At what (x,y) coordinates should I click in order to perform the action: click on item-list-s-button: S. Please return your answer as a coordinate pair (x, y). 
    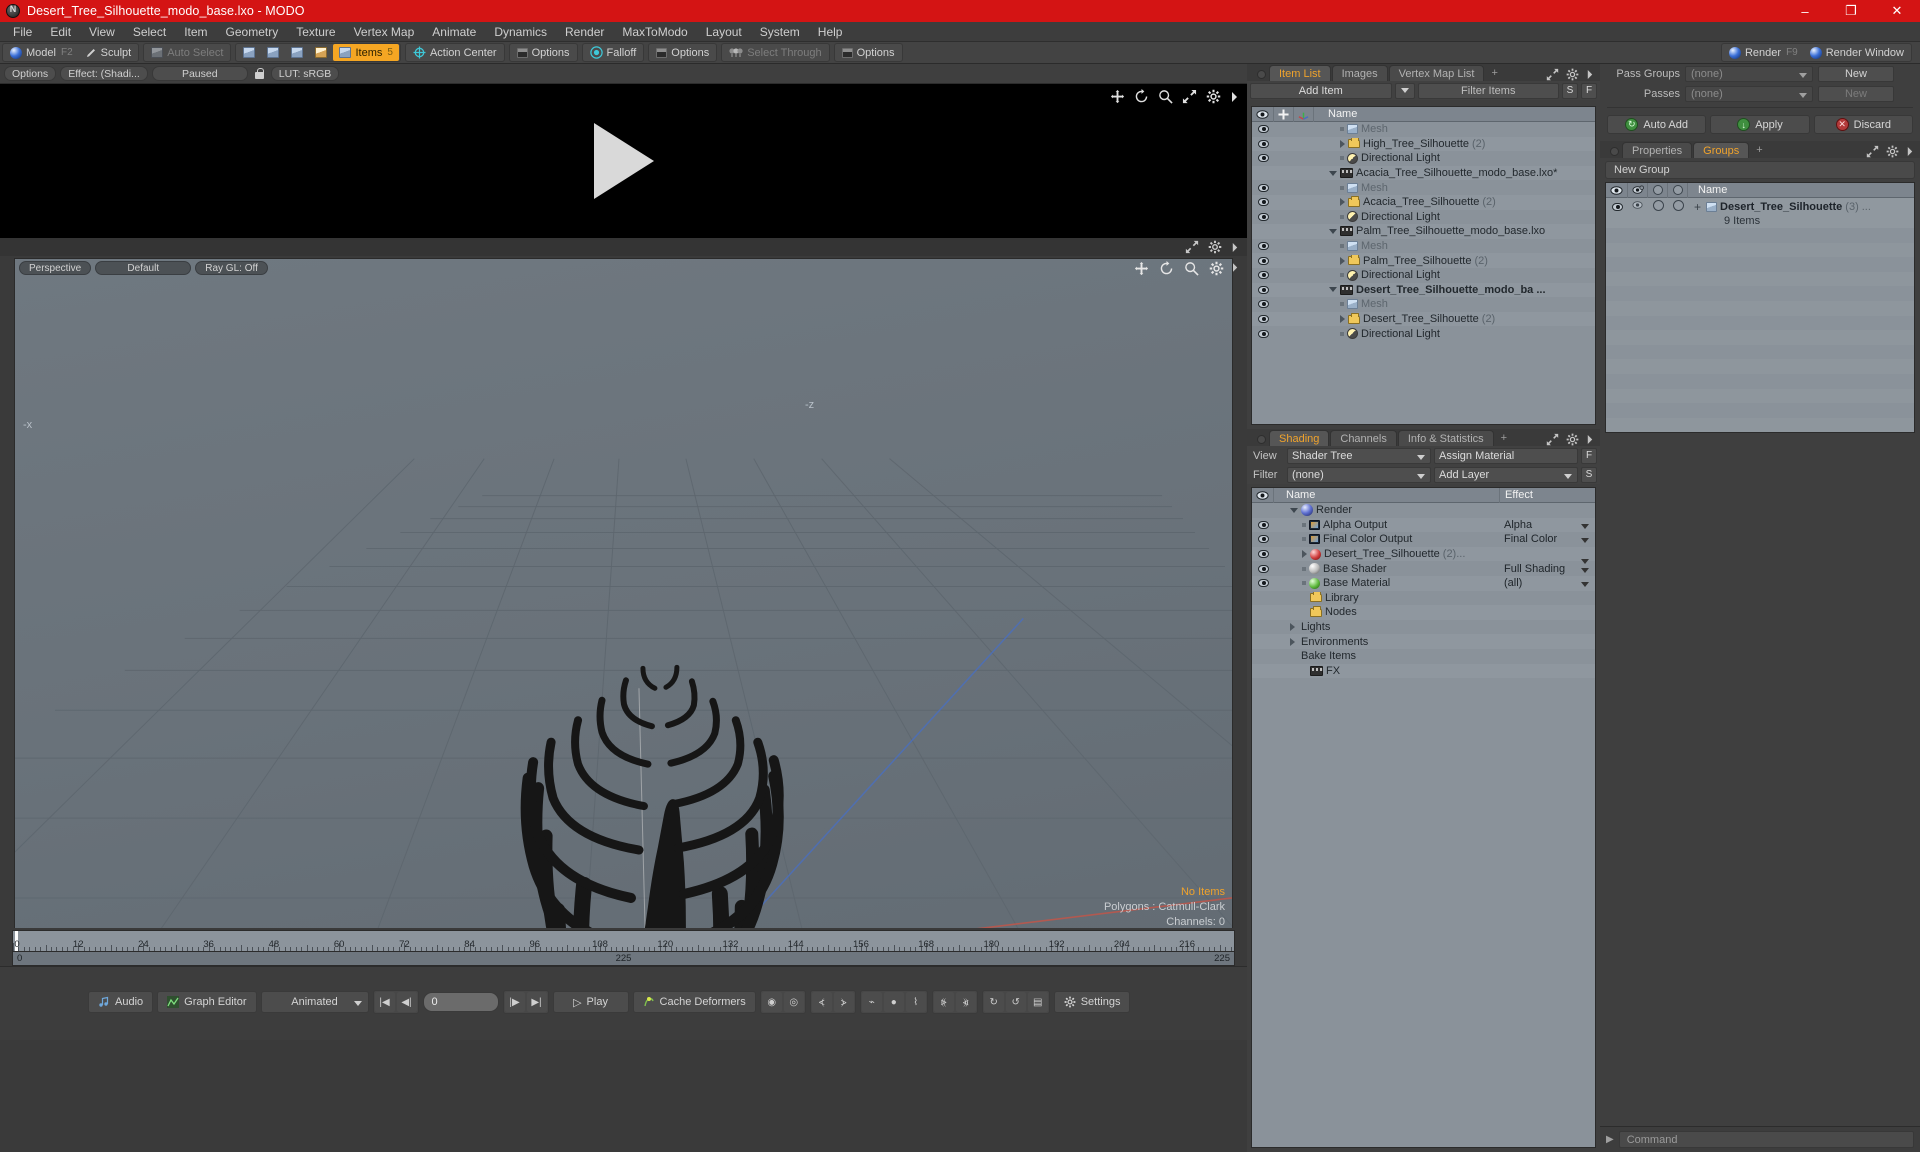
    Looking at the image, I should click on (1570, 90).